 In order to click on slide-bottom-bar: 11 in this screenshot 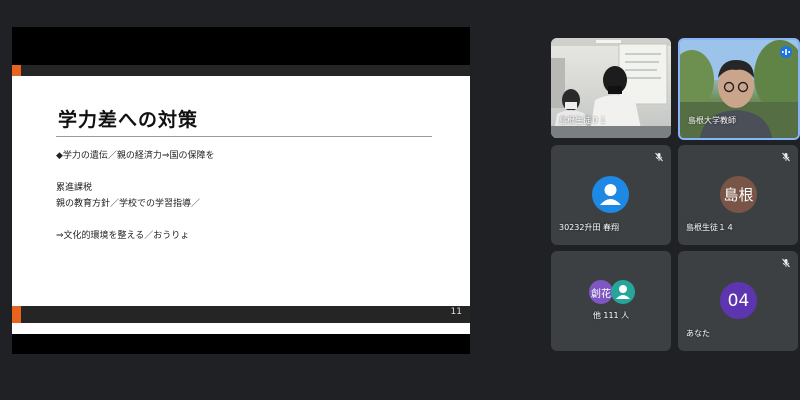, I will do `click(241, 314)`.